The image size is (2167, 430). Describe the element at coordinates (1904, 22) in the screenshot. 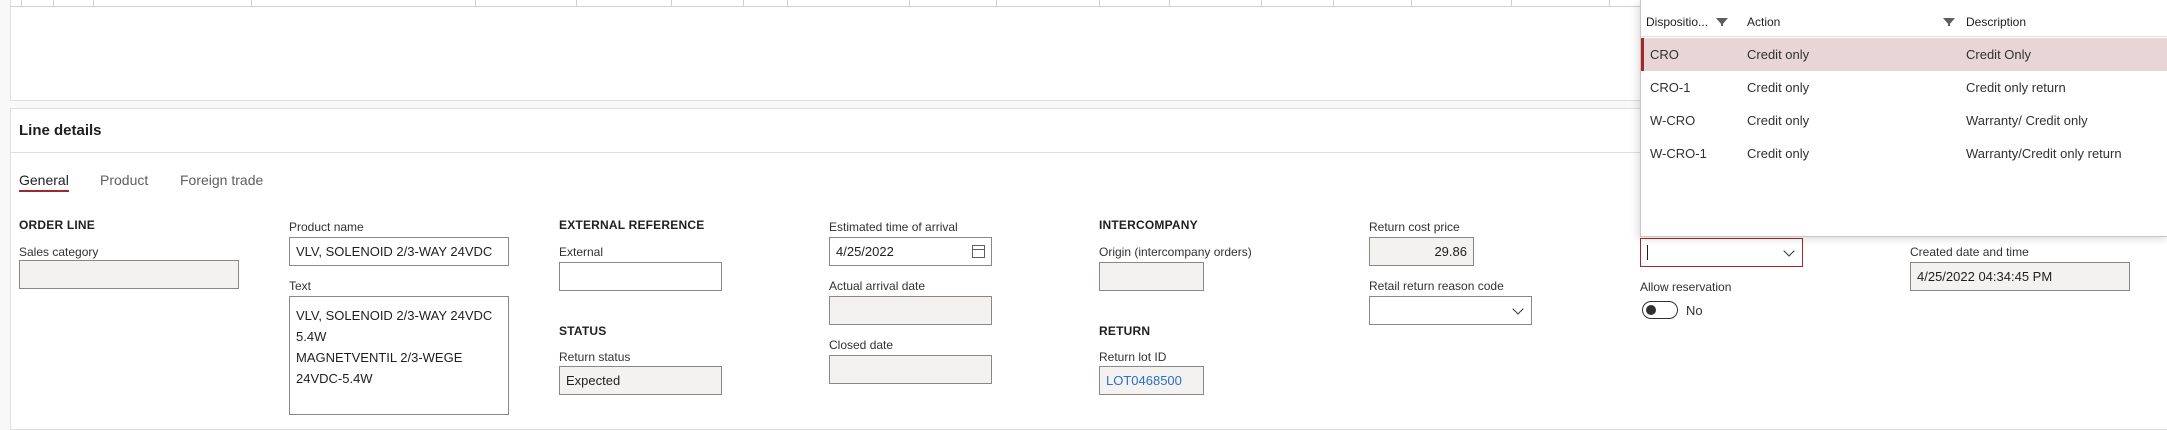

I see `lookup-header: Dispositio... Action Description` at that location.